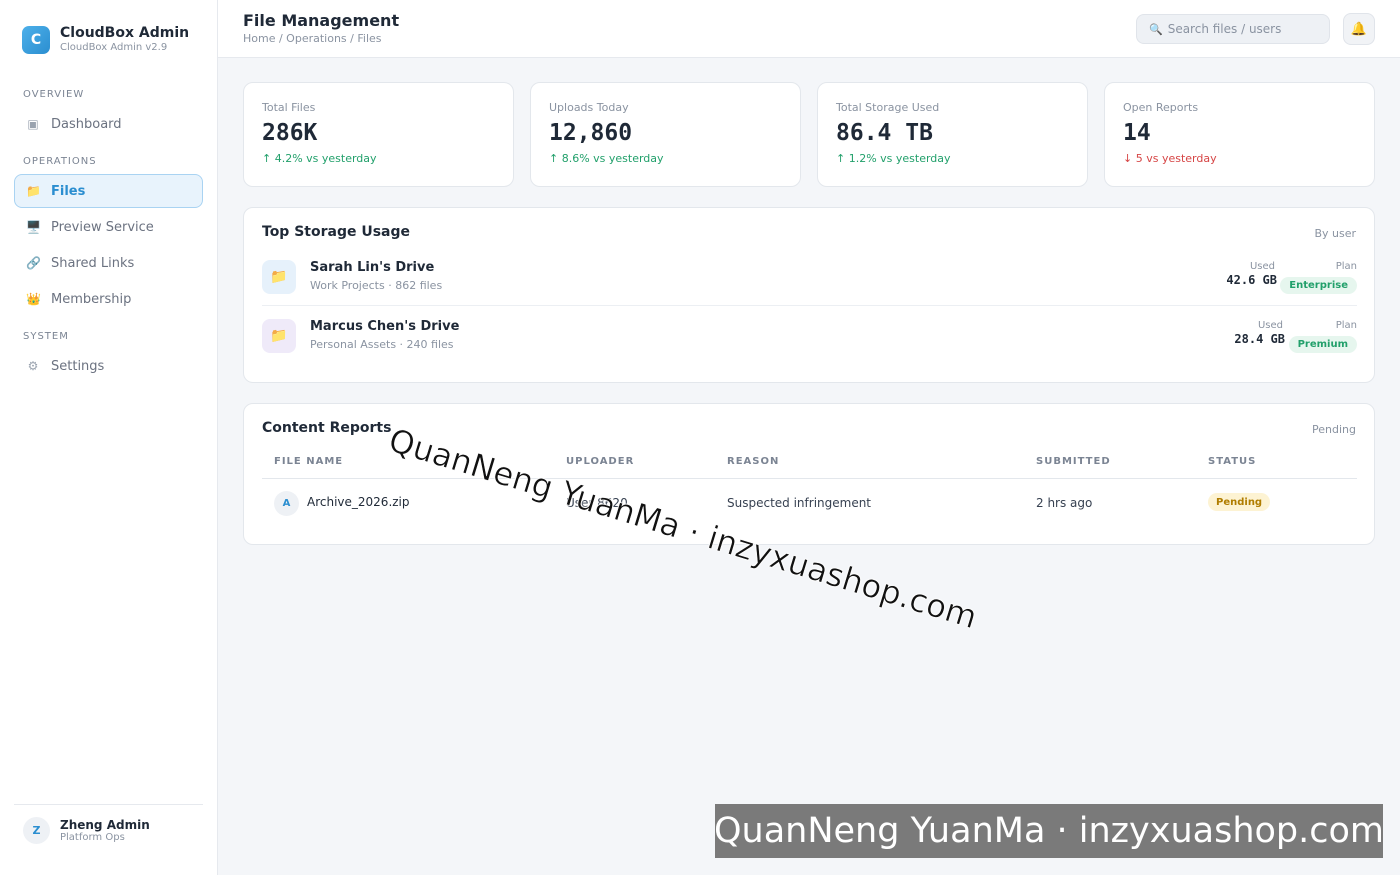  What do you see at coordinates (289, 107) in the screenshot?
I see `stat-label: Total Files` at bounding box center [289, 107].